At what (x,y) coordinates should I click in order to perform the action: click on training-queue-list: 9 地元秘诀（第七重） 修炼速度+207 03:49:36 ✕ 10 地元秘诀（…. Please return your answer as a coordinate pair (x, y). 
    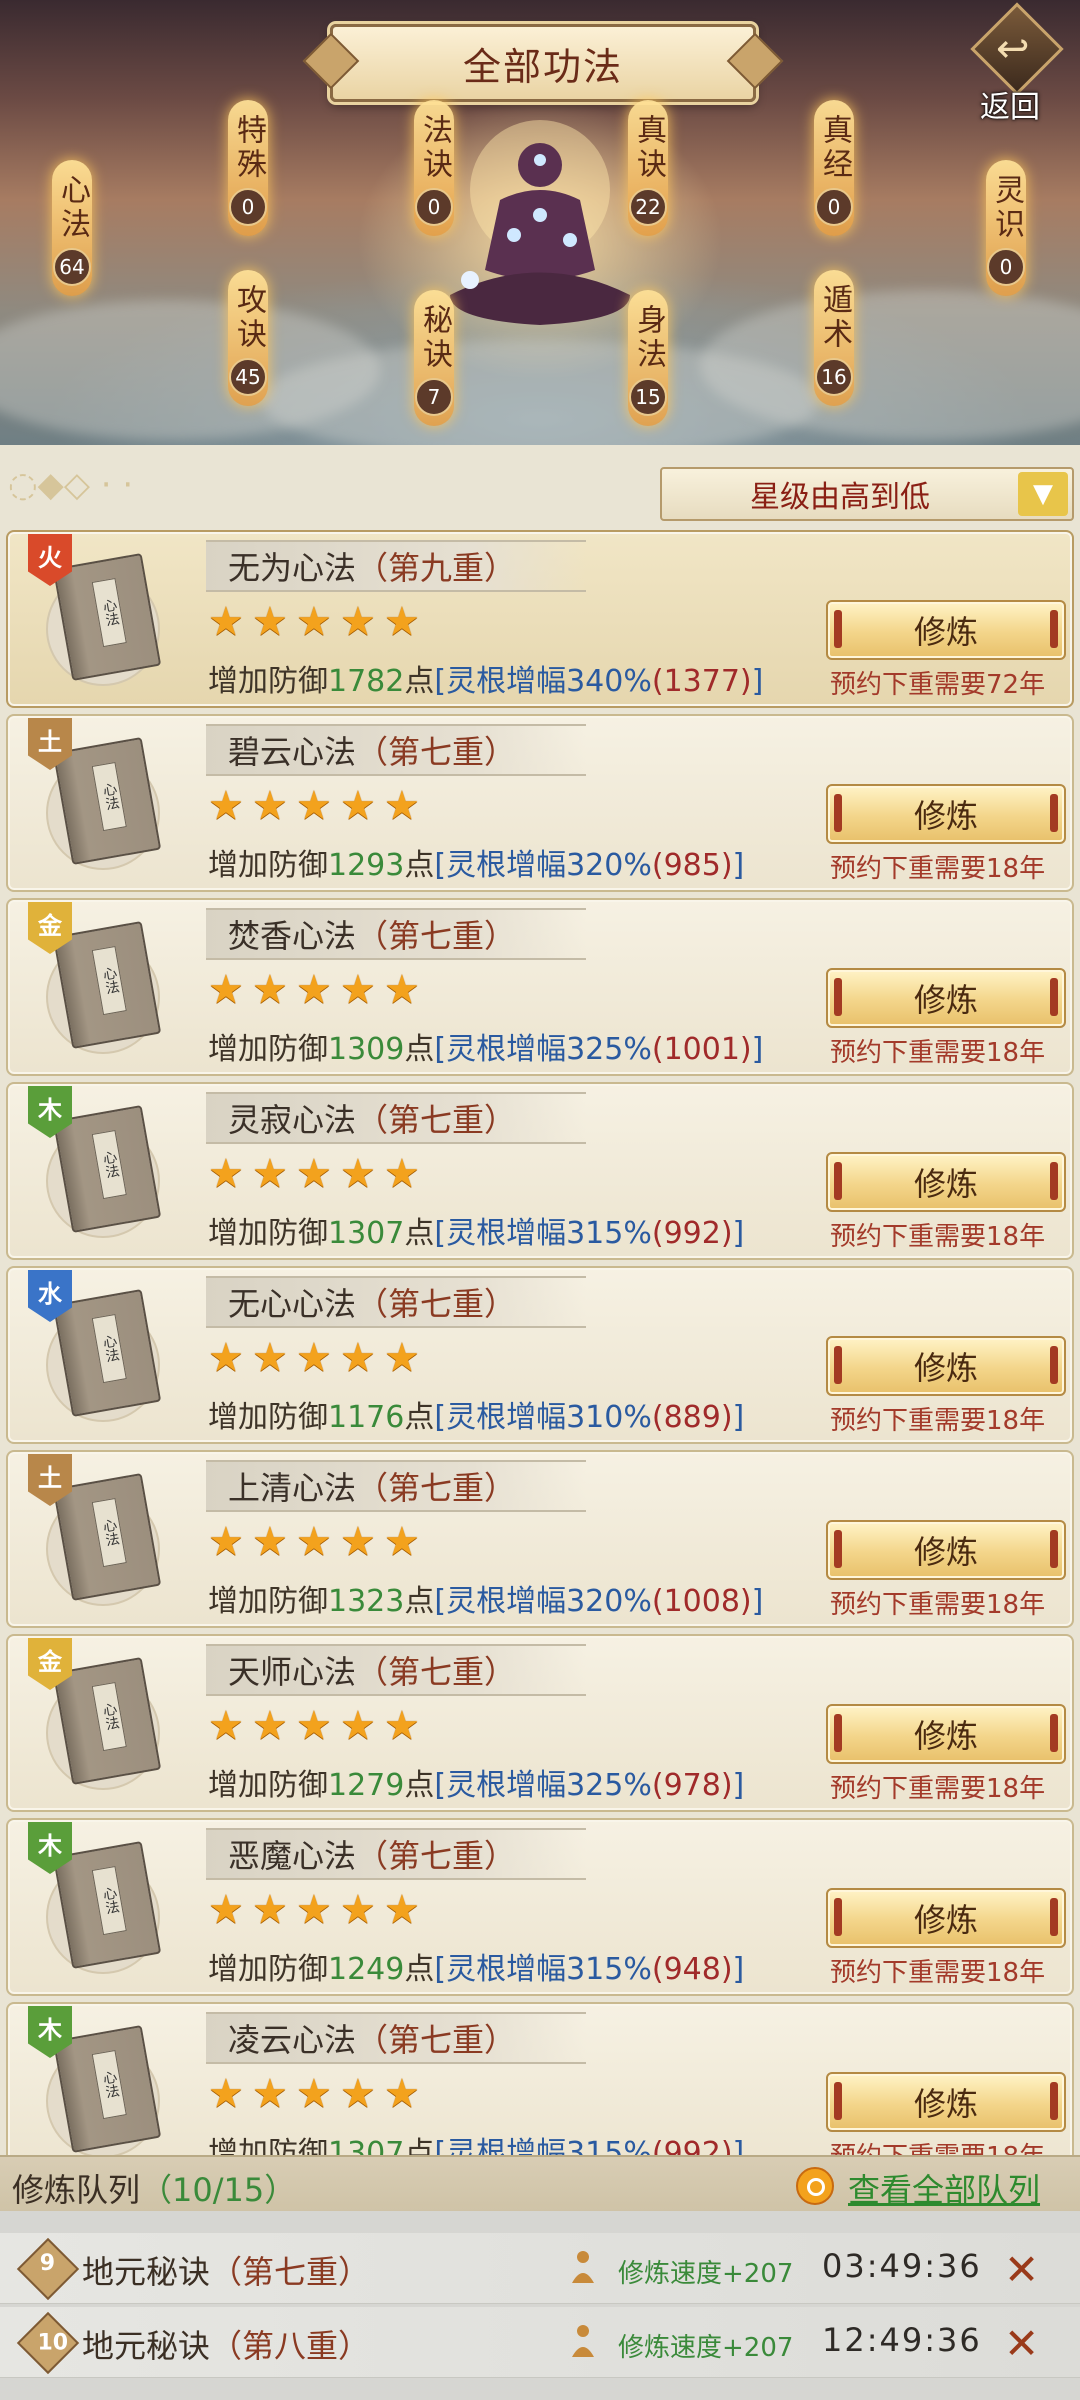
    Looking at the image, I should click on (540, 2305).